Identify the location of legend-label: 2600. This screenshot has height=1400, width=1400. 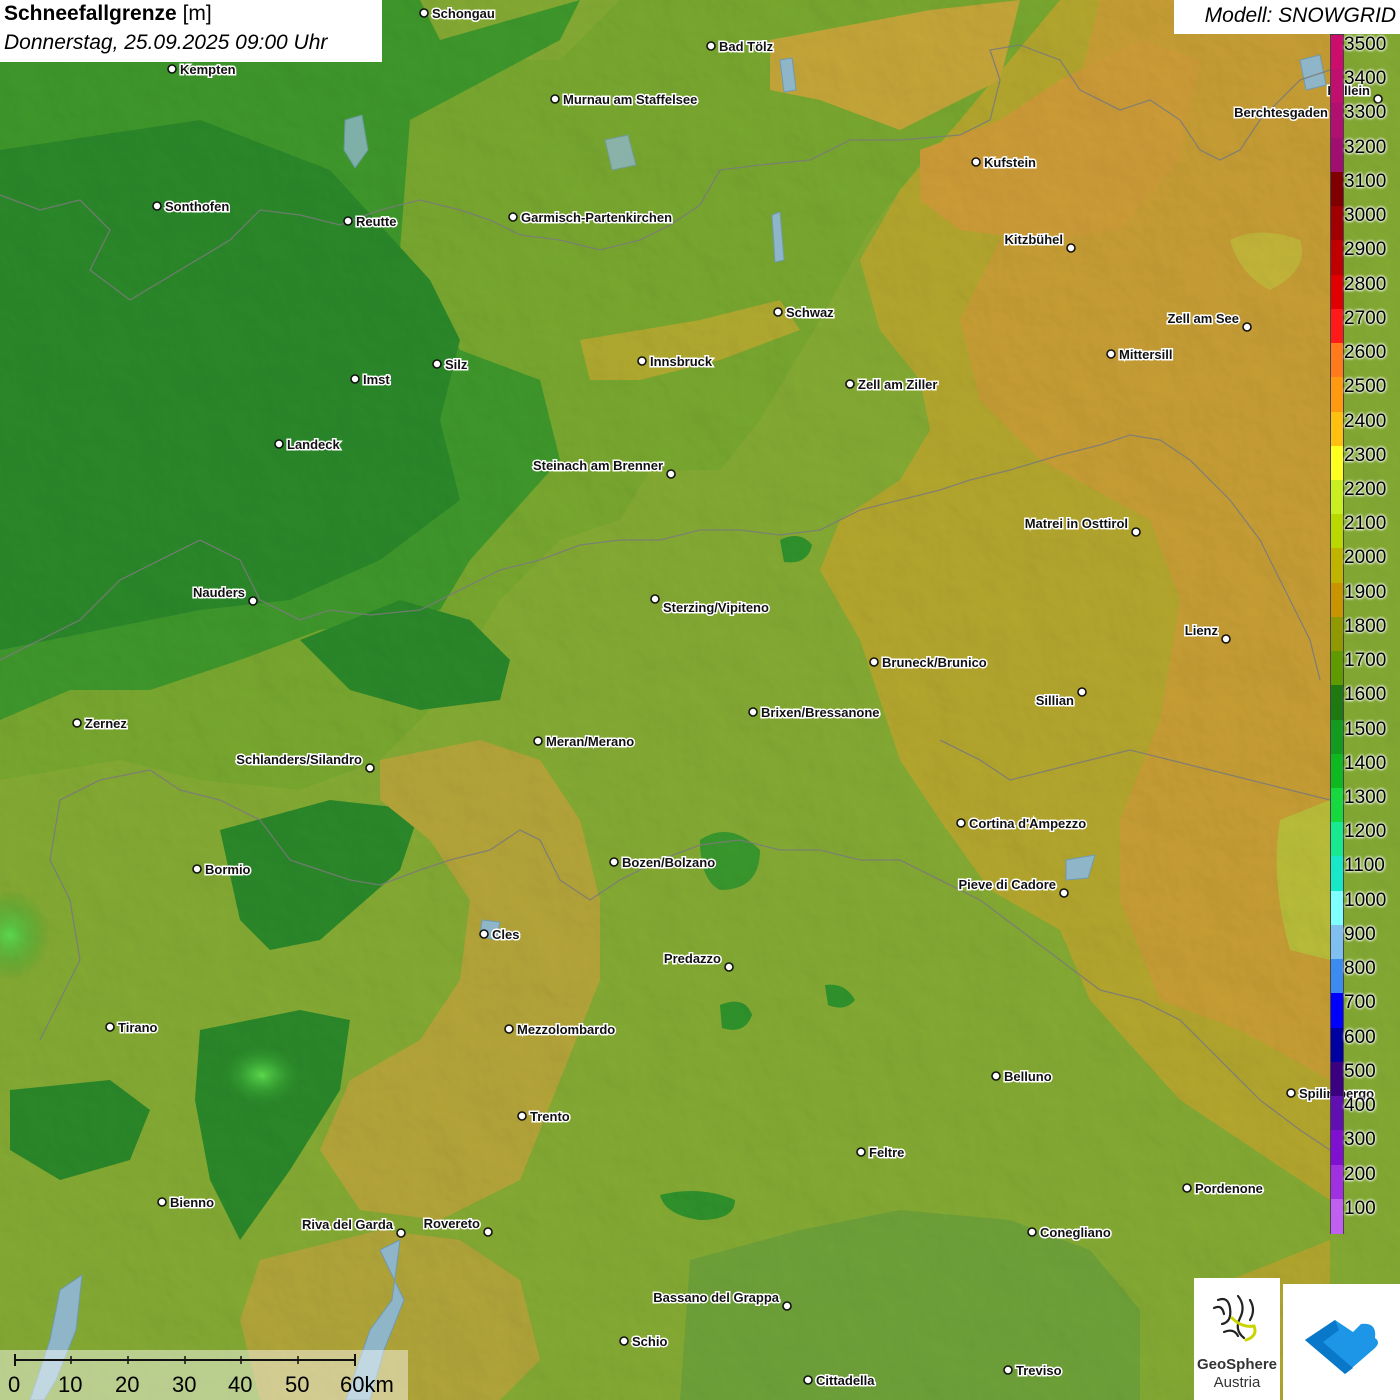
(1365, 353).